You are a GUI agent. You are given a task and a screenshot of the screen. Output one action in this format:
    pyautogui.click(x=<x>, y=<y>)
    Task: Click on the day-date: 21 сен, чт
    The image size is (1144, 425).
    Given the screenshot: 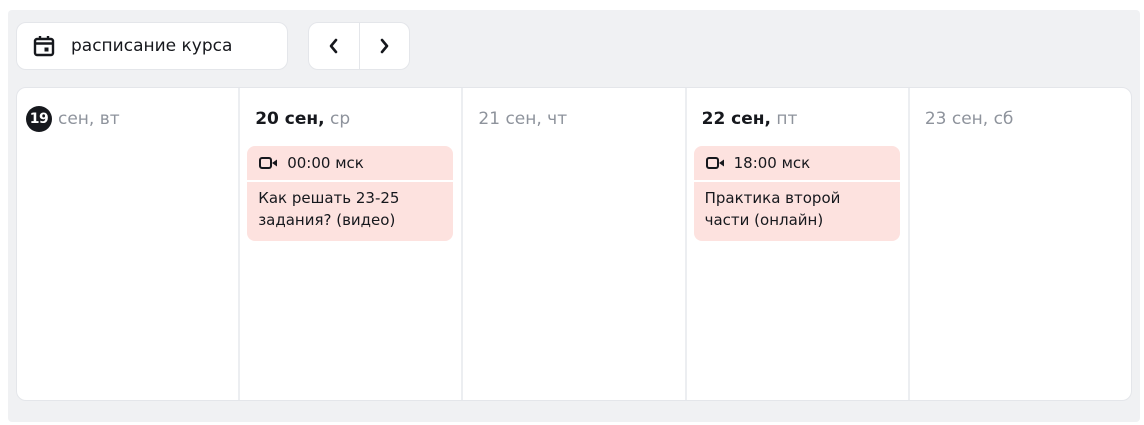 What is the action you would take?
    pyautogui.click(x=523, y=119)
    